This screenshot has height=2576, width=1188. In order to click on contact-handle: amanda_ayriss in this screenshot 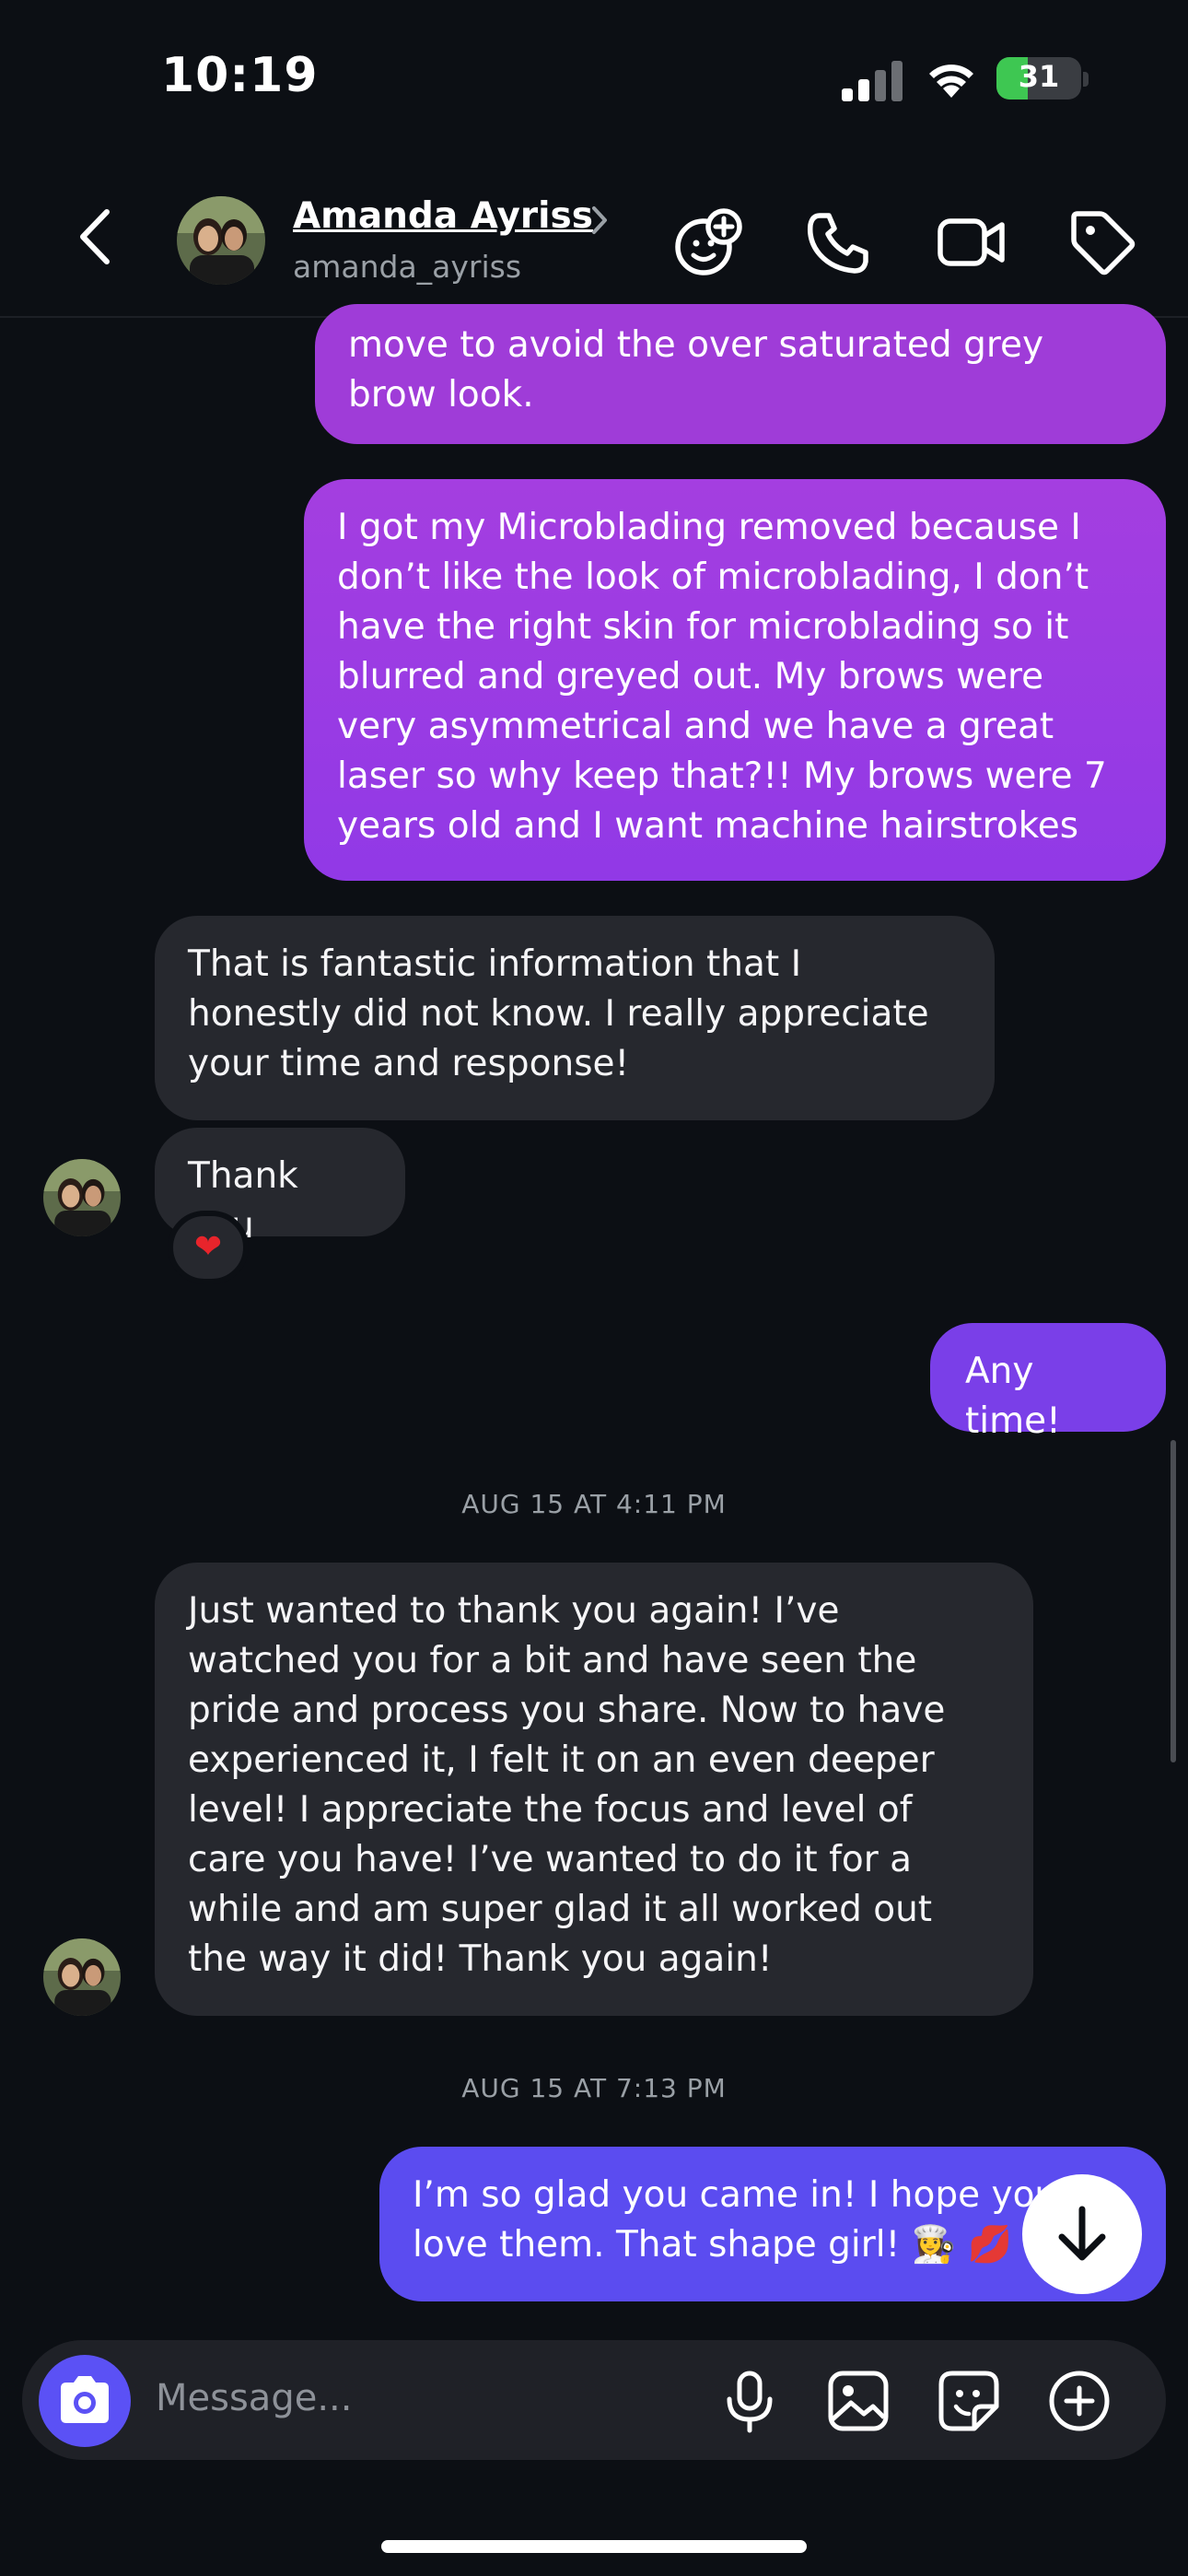, I will do `click(407, 267)`.